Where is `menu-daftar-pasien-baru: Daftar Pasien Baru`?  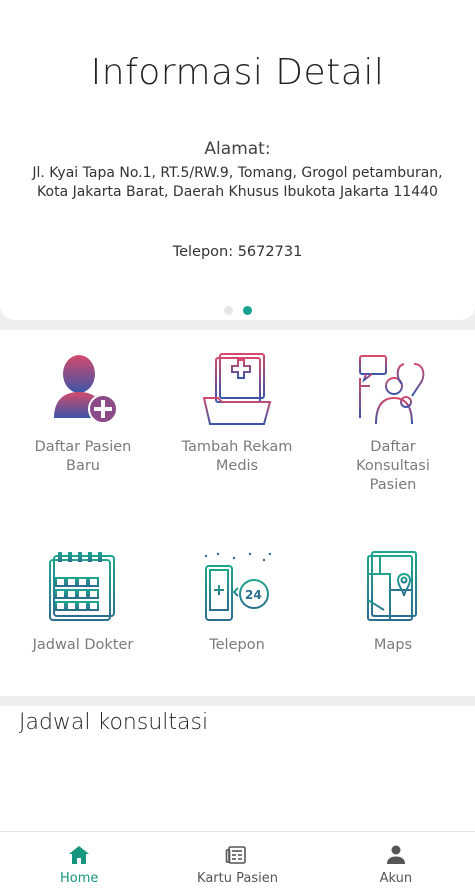 menu-daftar-pasien-baru: Daftar Pasien Baru is located at coordinates (83, 414).